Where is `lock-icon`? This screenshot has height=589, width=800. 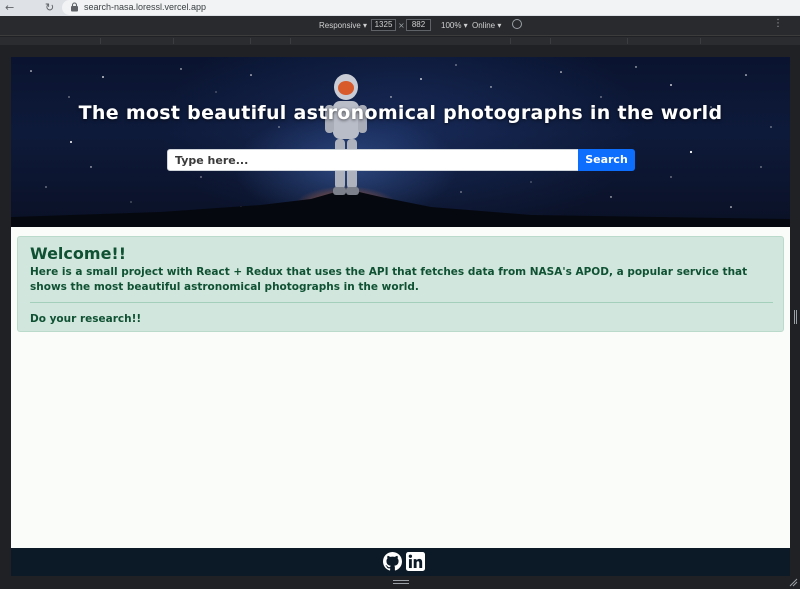
lock-icon is located at coordinates (74, 7).